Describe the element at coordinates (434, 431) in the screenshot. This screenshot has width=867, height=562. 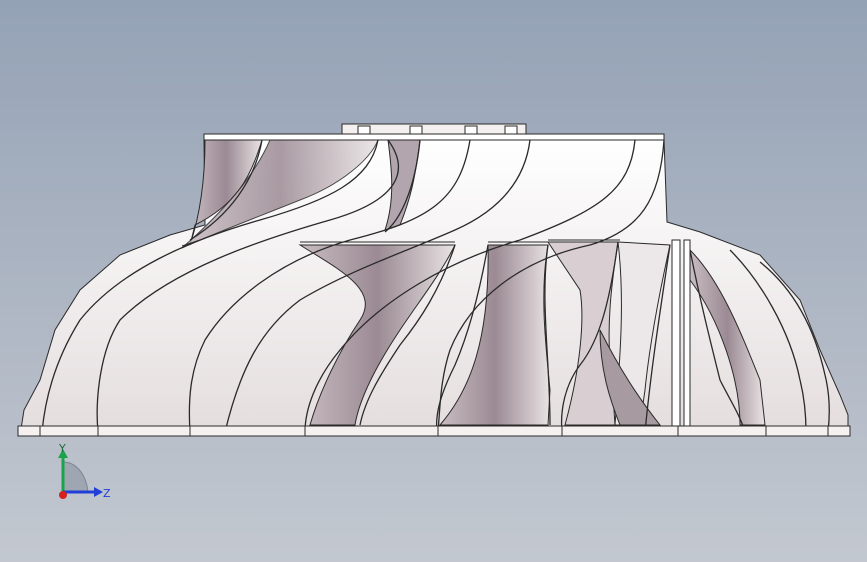
I see `base-plate` at that location.